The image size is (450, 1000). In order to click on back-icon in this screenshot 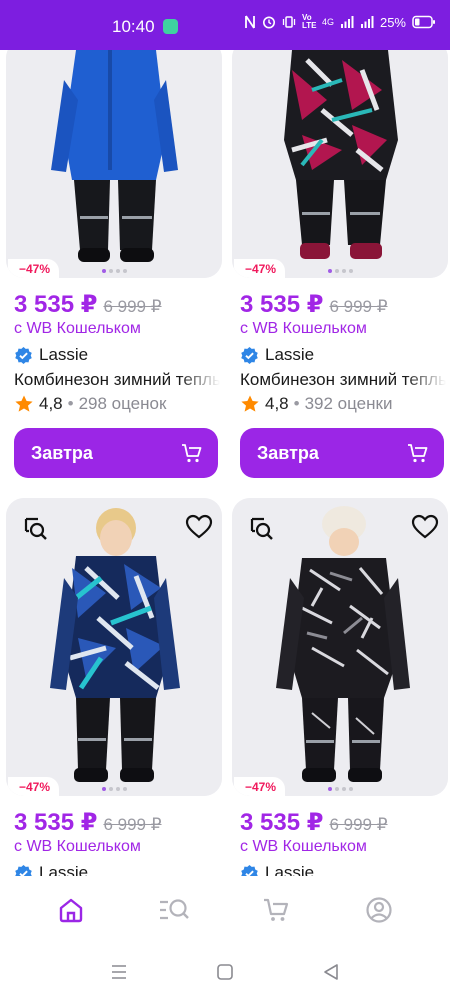, I will do `click(331, 972)`.